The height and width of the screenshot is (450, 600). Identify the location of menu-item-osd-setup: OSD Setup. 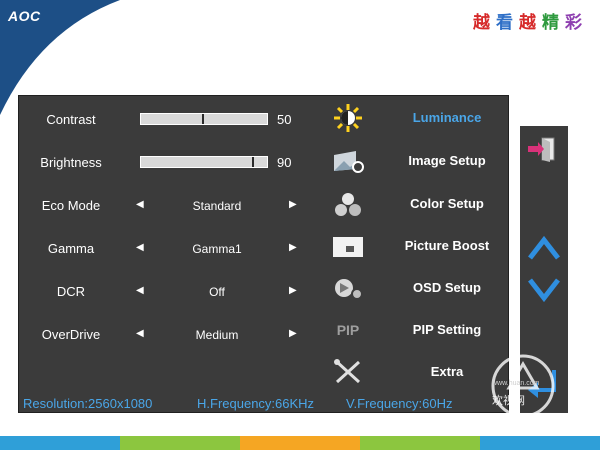
(416, 288).